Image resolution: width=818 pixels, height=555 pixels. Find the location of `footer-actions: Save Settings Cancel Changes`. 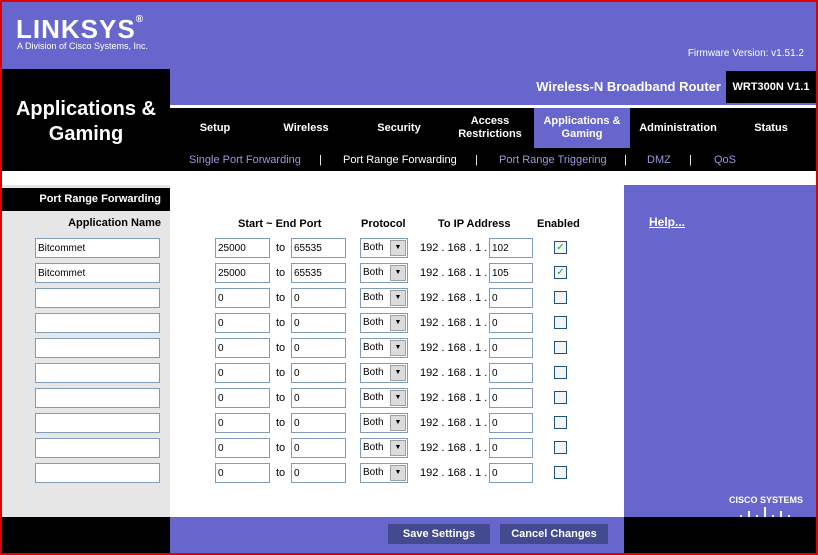

footer-actions: Save Settings Cancel Changes is located at coordinates (397, 535).